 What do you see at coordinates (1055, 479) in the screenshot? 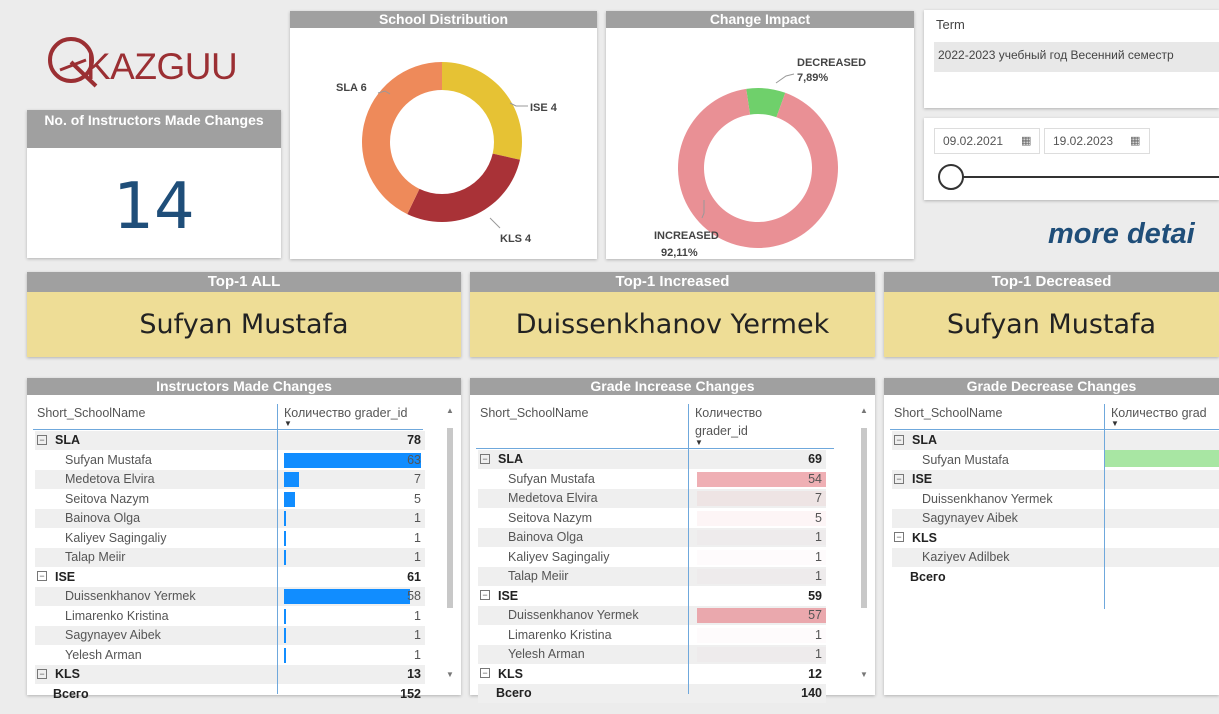
I see `group-row: − ISE` at bounding box center [1055, 479].